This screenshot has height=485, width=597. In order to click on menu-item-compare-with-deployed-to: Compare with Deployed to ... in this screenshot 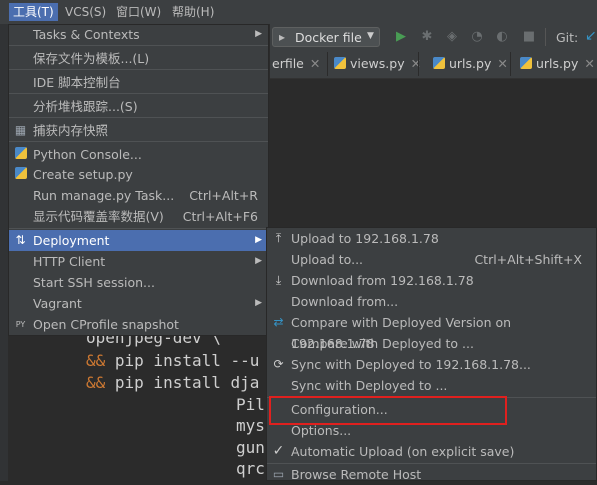, I will do `click(431, 343)`.